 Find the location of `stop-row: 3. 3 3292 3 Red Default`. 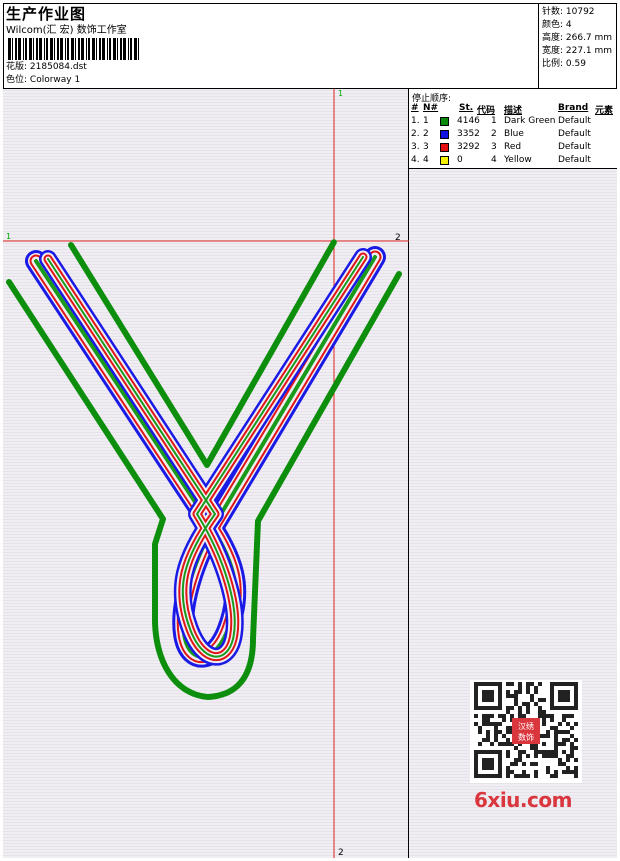

stop-row: 3. 3 3292 3 Red Default is located at coordinates (513, 147).